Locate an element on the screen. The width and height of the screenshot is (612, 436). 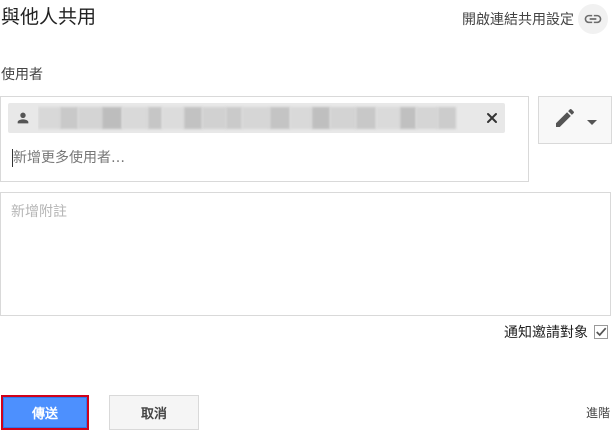
notify-row: 通知邀請對象 is located at coordinates (556, 332).